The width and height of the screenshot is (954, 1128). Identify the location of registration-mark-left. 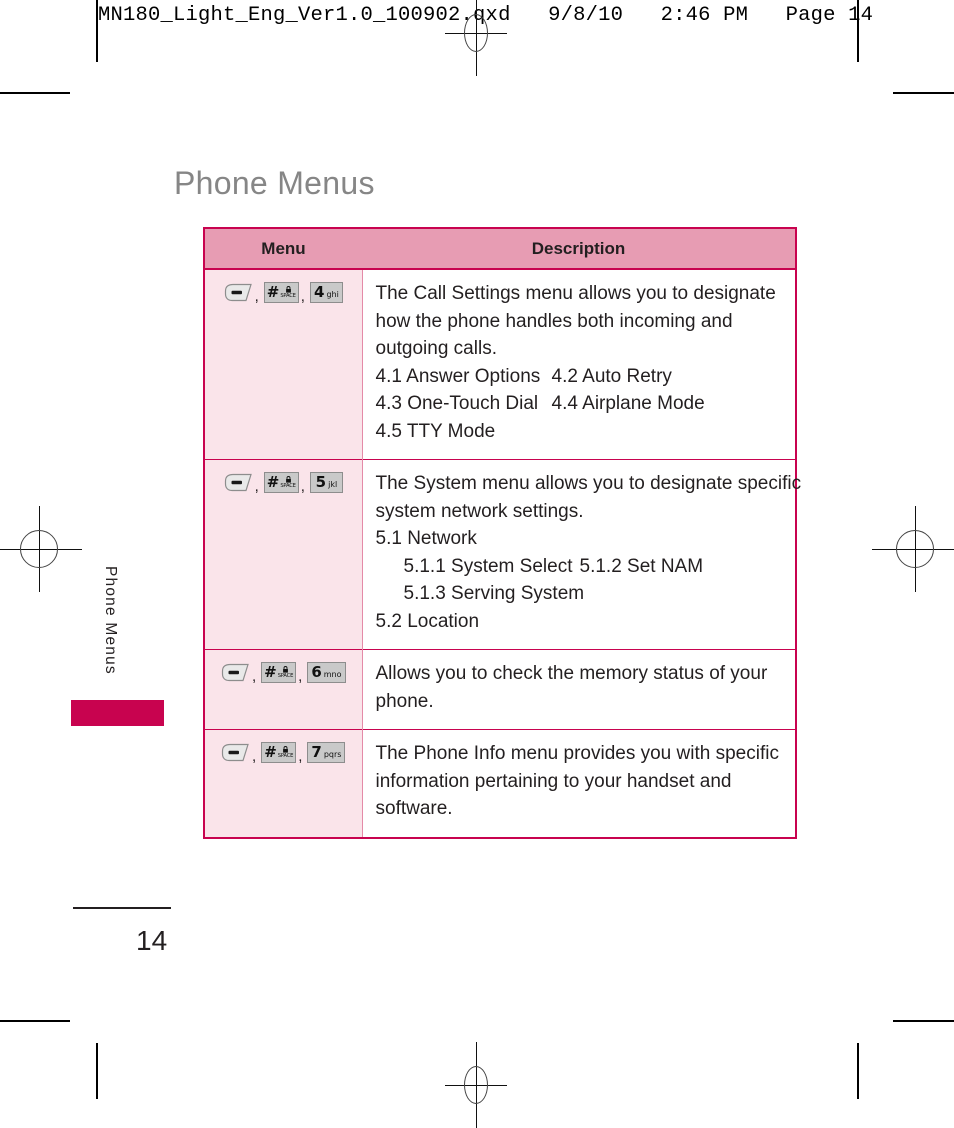
(41, 549).